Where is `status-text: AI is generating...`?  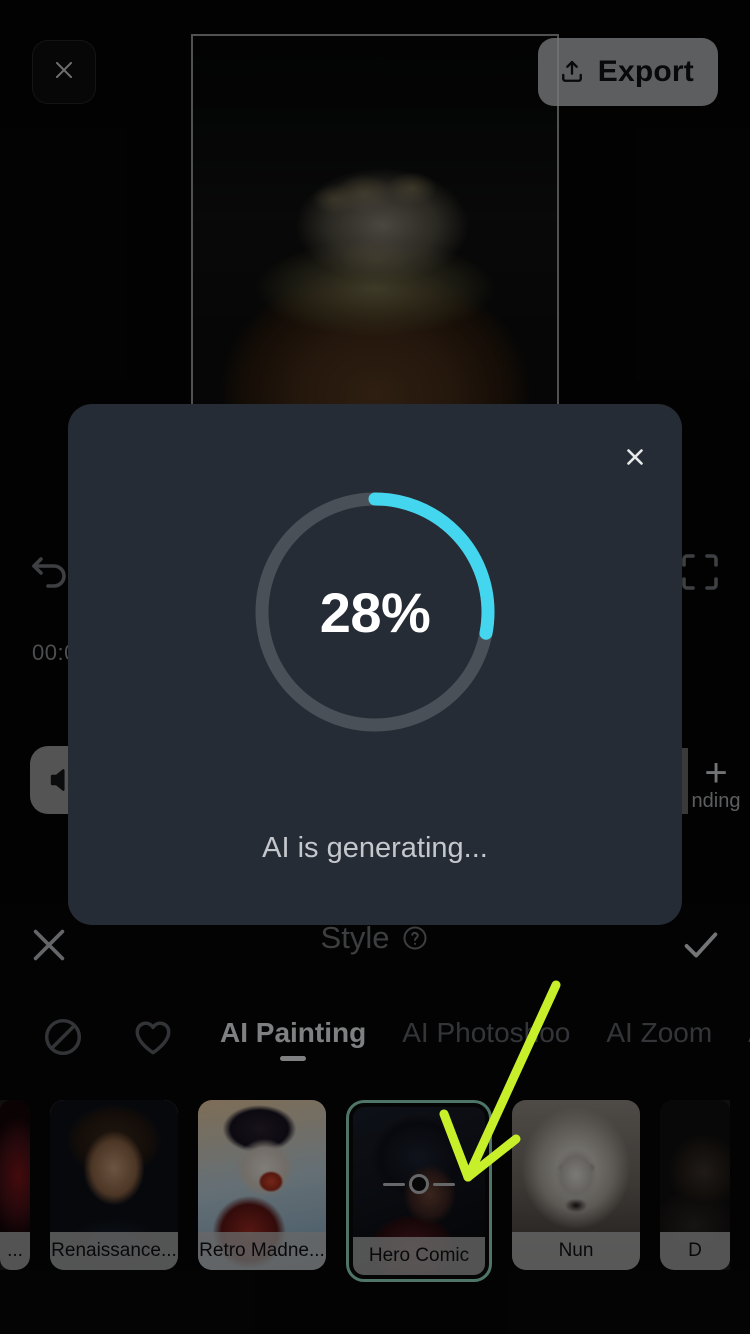
status-text: AI is generating... is located at coordinates (375, 848).